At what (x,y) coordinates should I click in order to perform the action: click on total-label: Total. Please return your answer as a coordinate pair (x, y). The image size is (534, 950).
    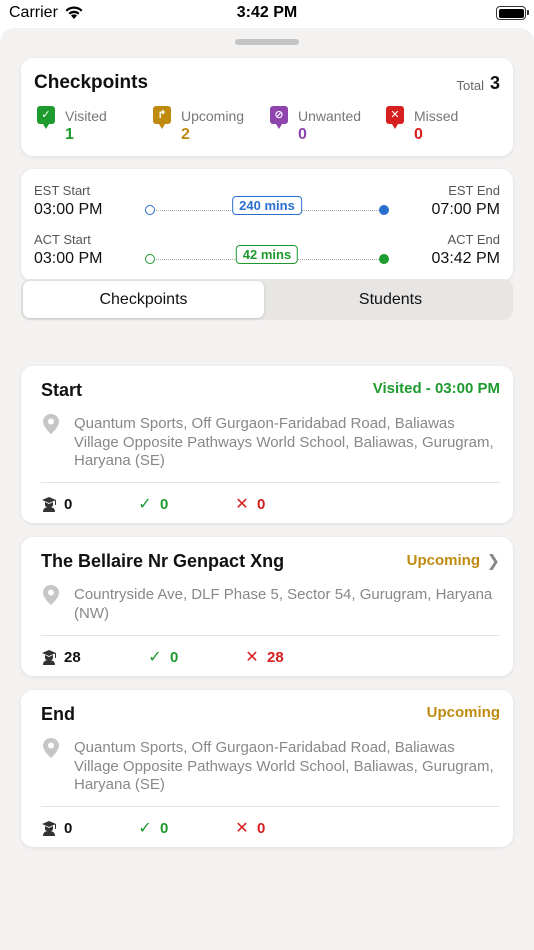
    Looking at the image, I should click on (470, 85).